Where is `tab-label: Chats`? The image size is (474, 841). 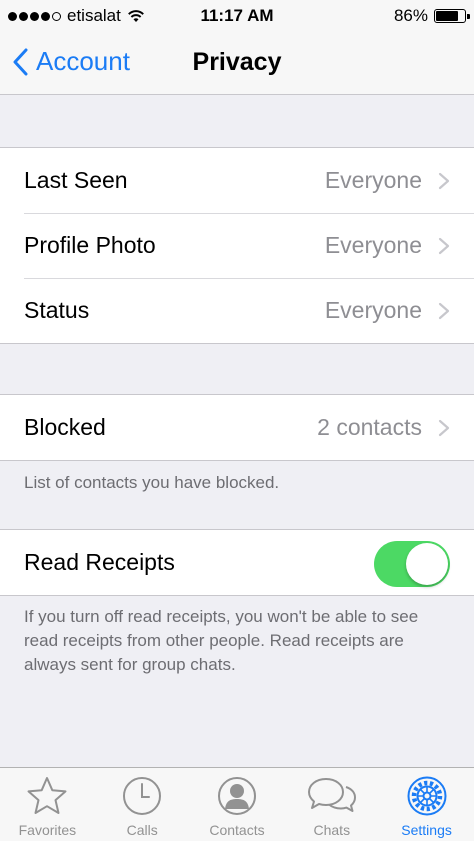 tab-label: Chats is located at coordinates (332, 830).